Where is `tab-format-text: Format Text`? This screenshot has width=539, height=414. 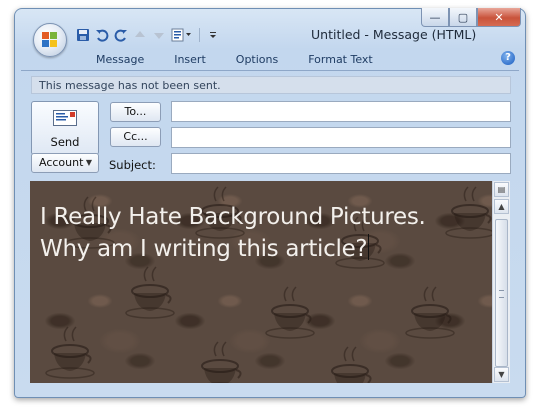 tab-format-text: Format Text is located at coordinates (340, 60).